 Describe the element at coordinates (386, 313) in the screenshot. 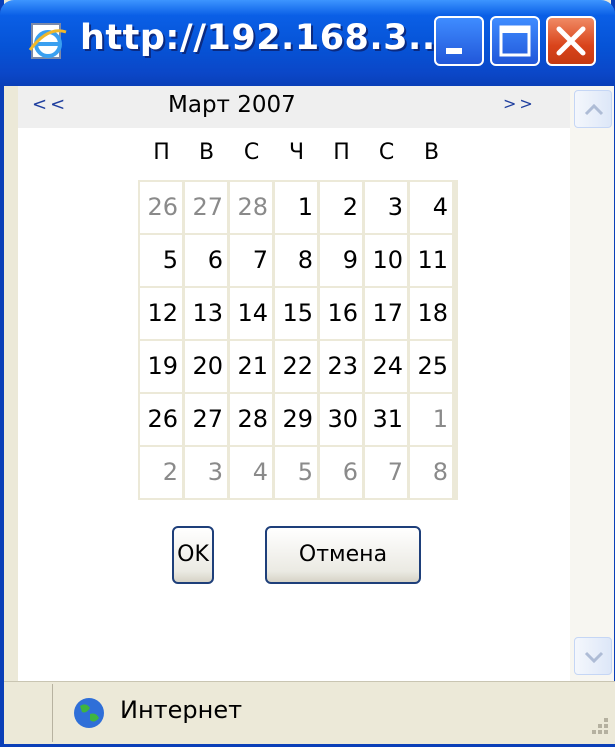

I see `day-cell: 17` at that location.